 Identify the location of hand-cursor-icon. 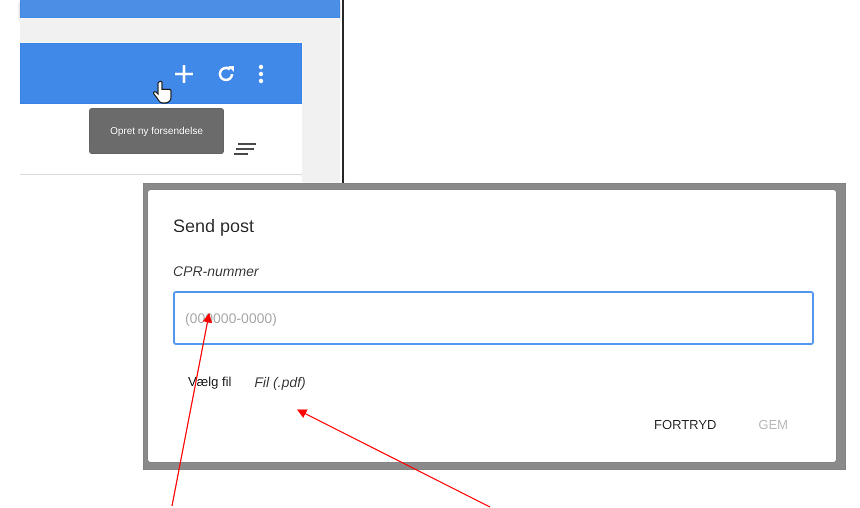
(163, 92).